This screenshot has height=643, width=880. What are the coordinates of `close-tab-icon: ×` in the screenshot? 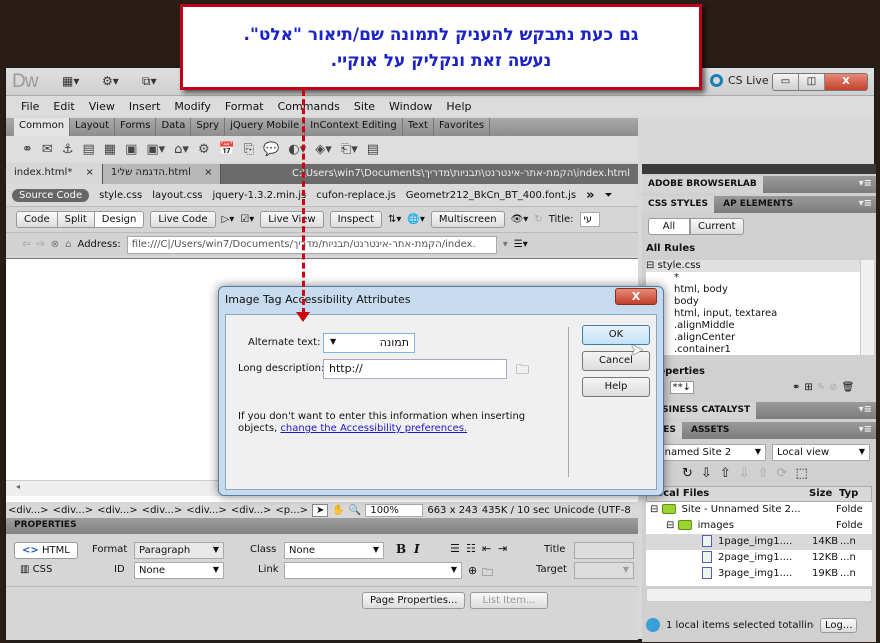 It's located at (90, 172).